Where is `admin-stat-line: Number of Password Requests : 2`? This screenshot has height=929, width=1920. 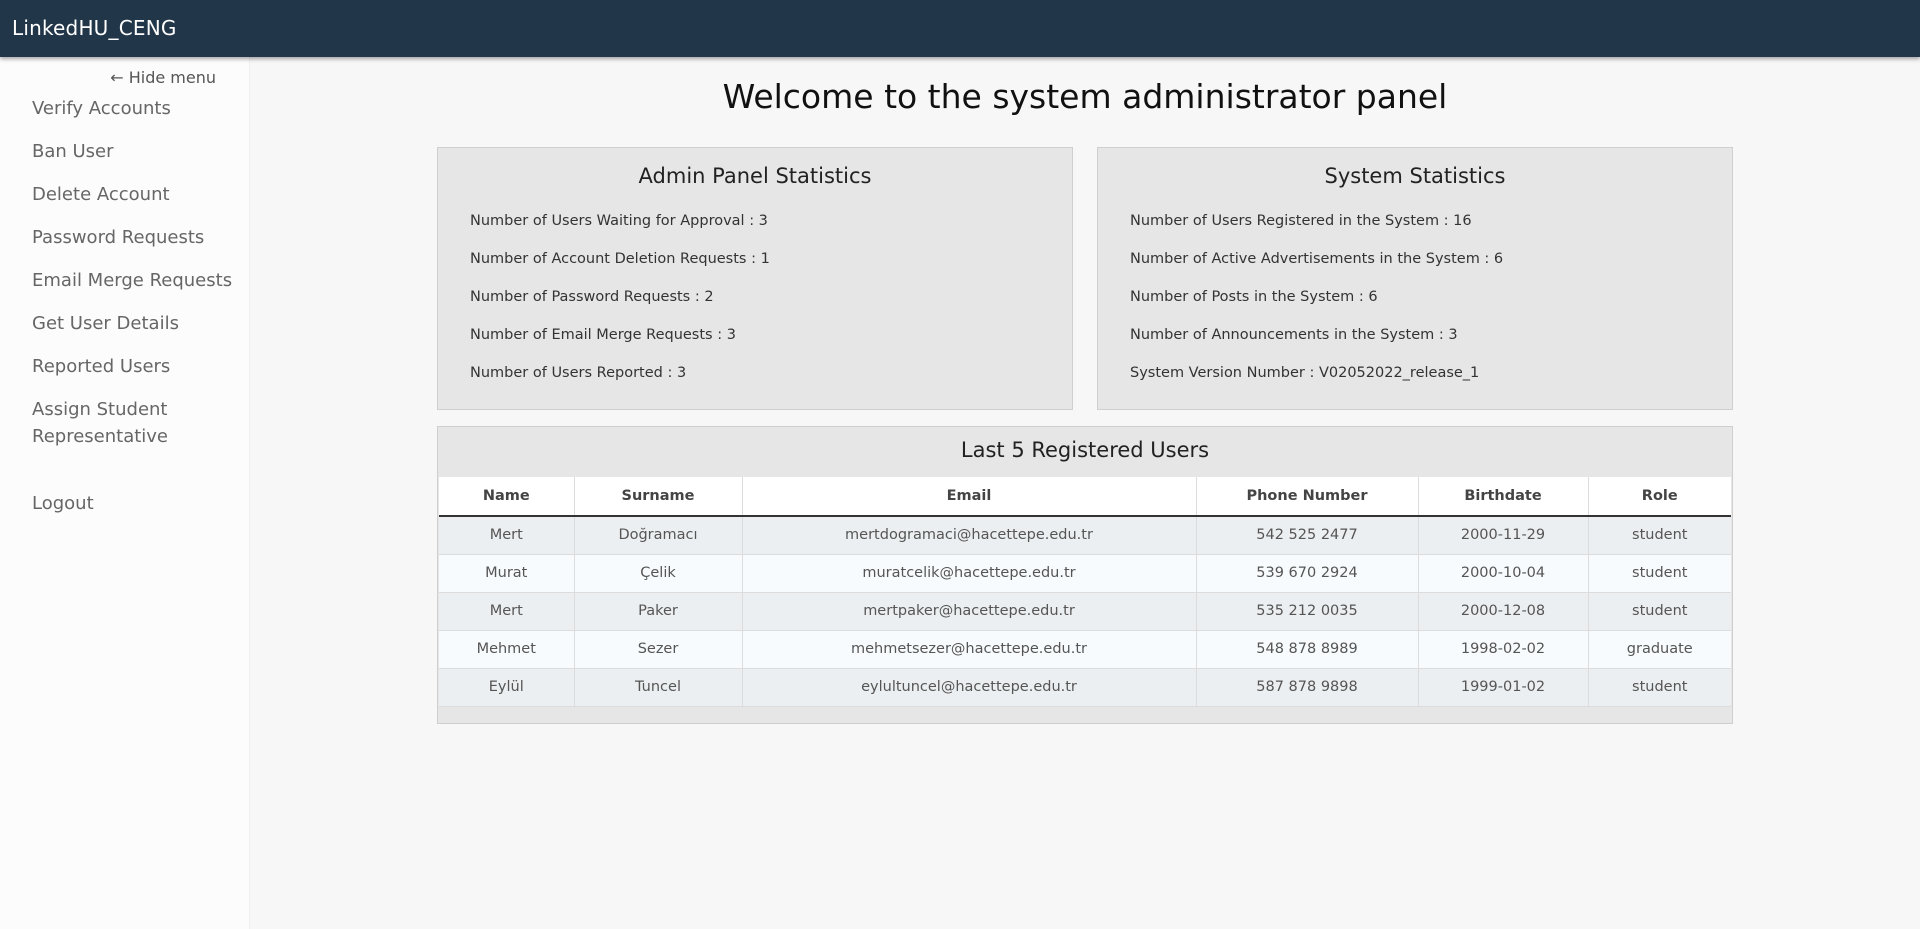 admin-stat-line: Number of Password Requests : 2 is located at coordinates (592, 297).